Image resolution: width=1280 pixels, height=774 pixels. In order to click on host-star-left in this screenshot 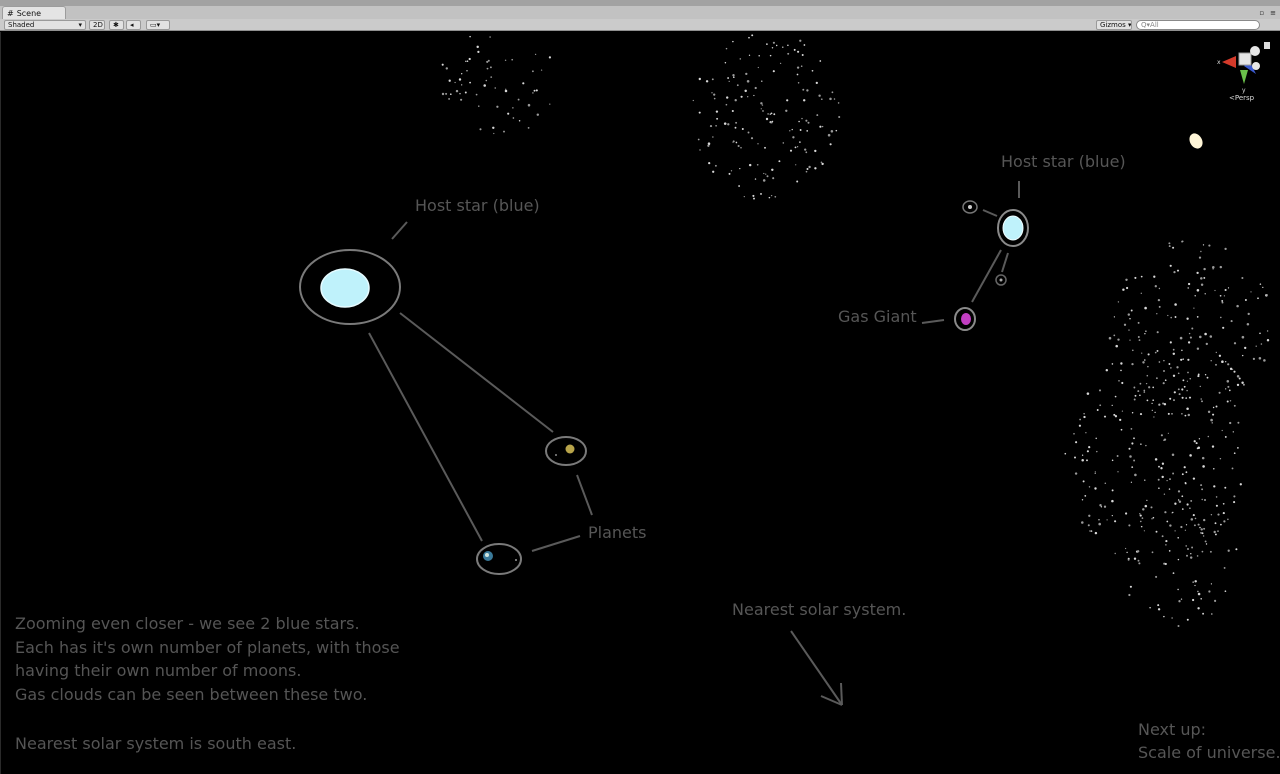, I will do `click(350, 287)`.